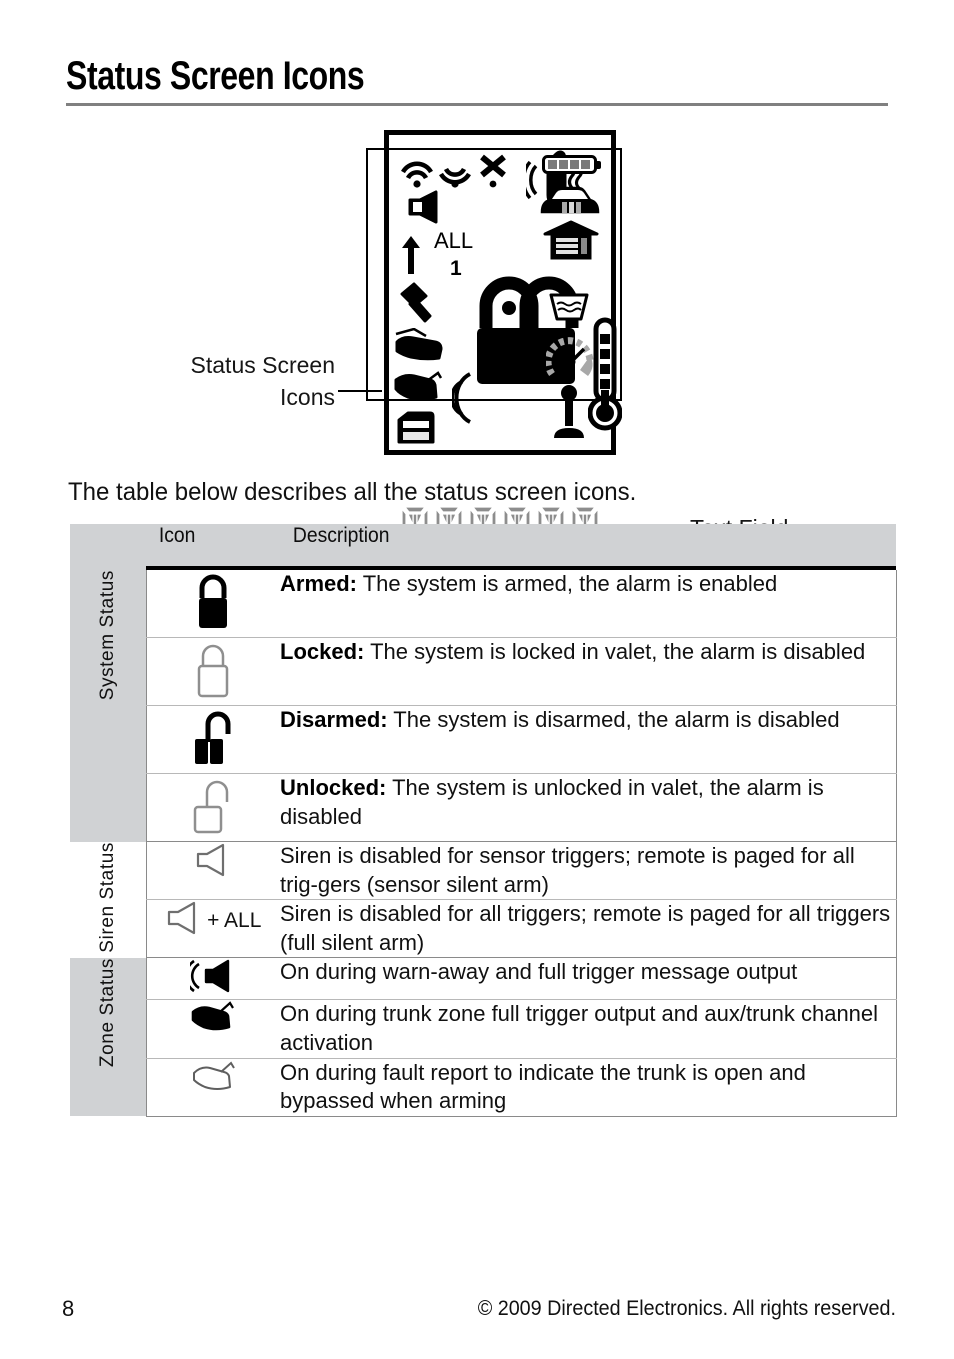 The width and height of the screenshot is (954, 1359). What do you see at coordinates (108, 899) in the screenshot?
I see `category-siren-status: Siren Status` at bounding box center [108, 899].